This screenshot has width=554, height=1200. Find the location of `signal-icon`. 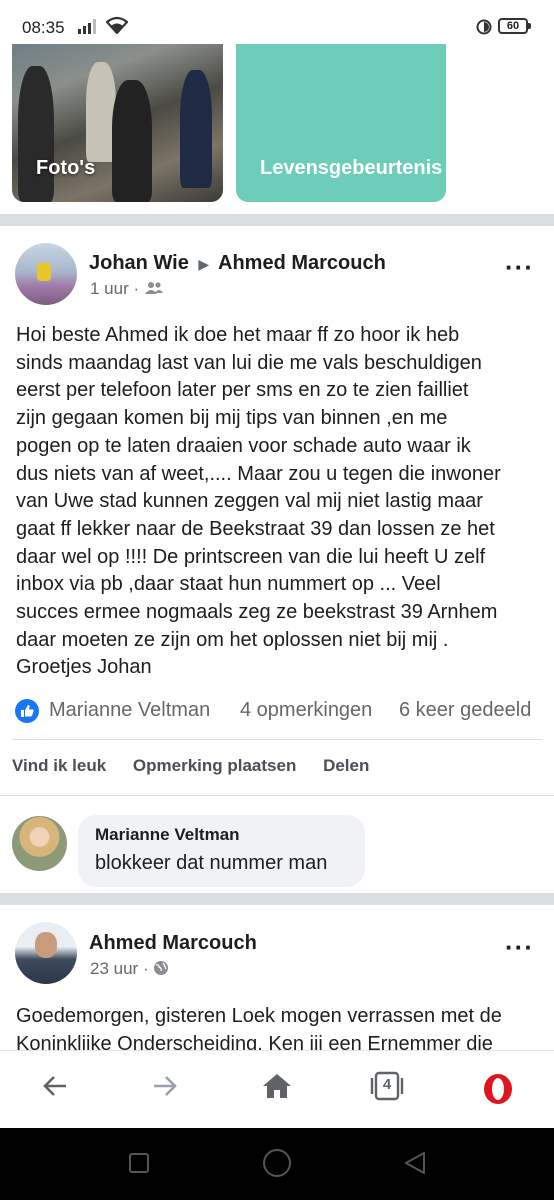

signal-icon is located at coordinates (87, 26).